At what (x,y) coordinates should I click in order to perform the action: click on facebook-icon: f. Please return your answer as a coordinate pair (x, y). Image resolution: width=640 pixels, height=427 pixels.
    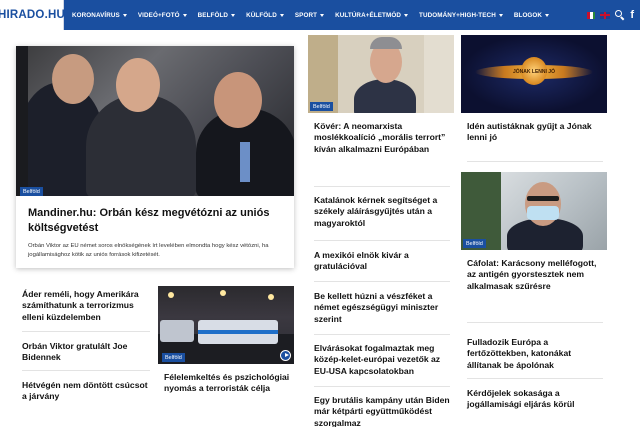
    Looking at the image, I should click on (632, 15).